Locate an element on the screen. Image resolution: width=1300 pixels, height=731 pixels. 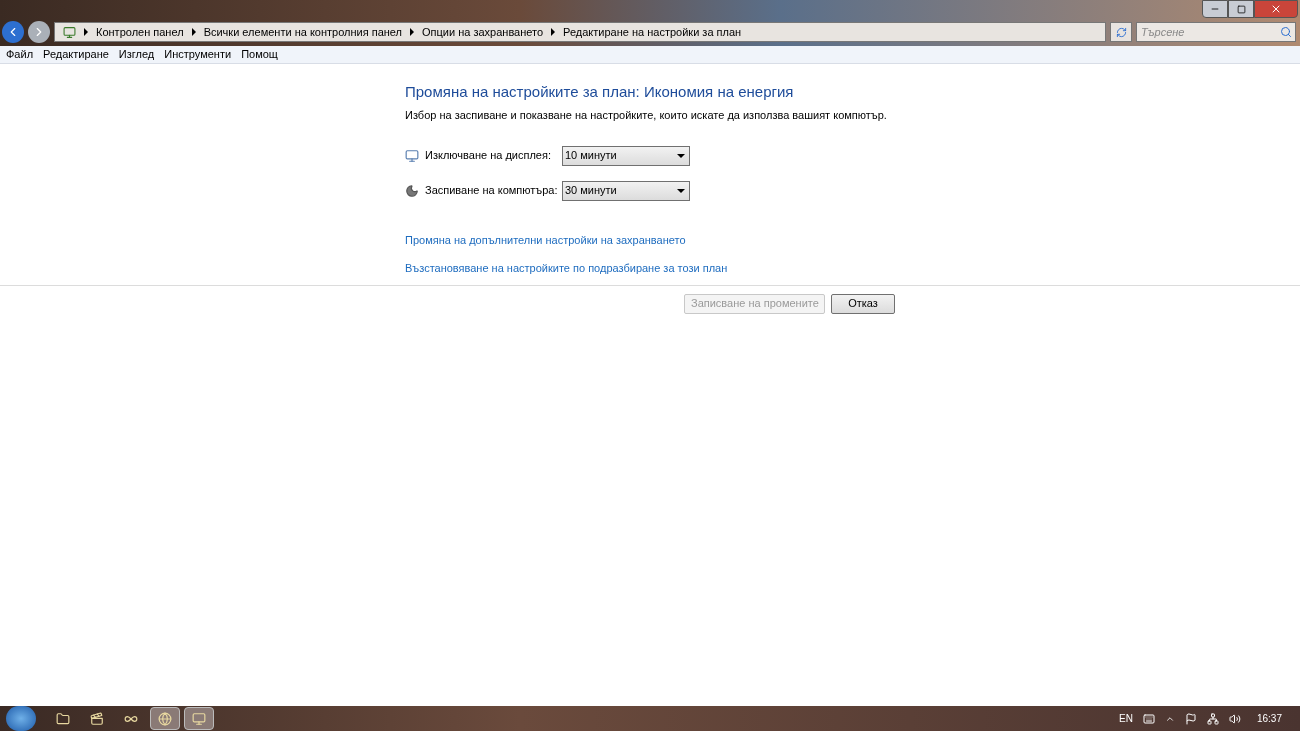
search-field: Търсене is located at coordinates (1216, 32).